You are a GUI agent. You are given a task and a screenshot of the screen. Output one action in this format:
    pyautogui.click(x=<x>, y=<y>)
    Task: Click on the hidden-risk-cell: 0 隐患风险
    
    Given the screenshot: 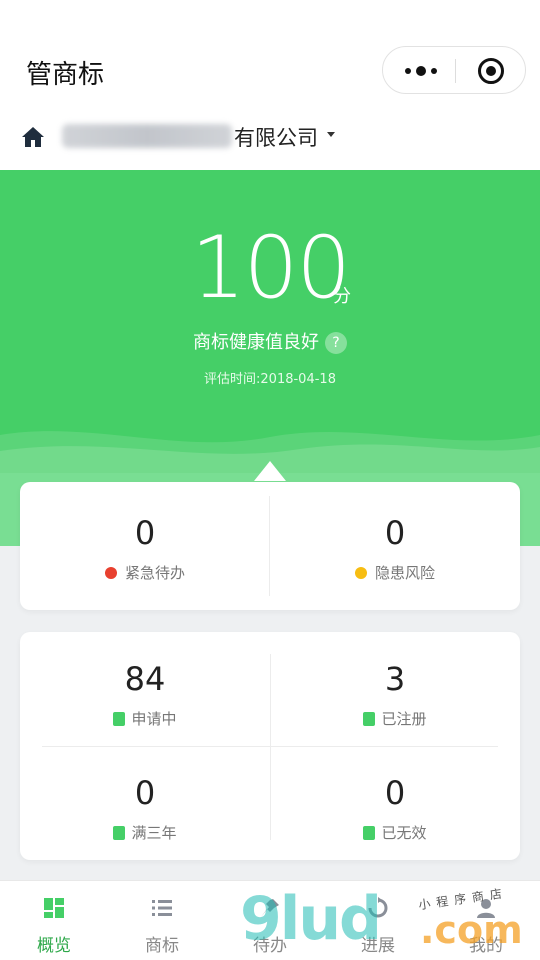 What is the action you would take?
    pyautogui.click(x=395, y=548)
    